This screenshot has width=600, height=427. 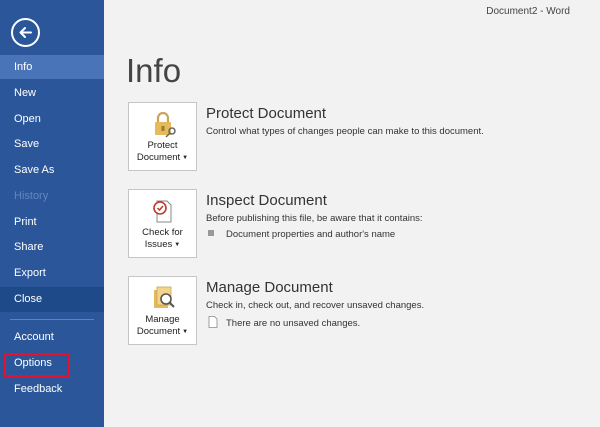 What do you see at coordinates (211, 233) in the screenshot?
I see `bullet-square-icon` at bounding box center [211, 233].